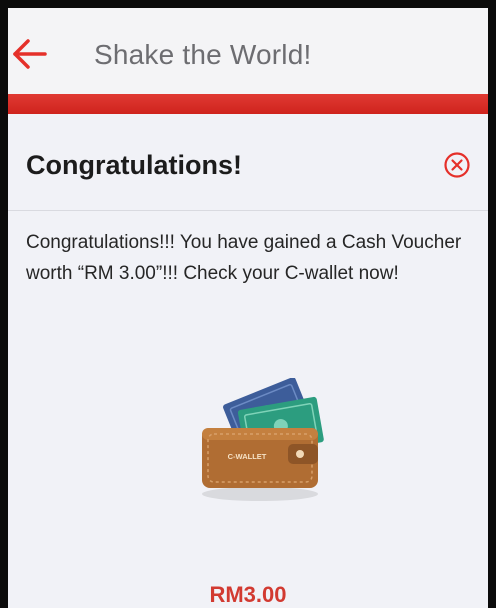  Describe the element at coordinates (247, 456) in the screenshot. I see `c-wallet-label: C-WALLET` at that location.